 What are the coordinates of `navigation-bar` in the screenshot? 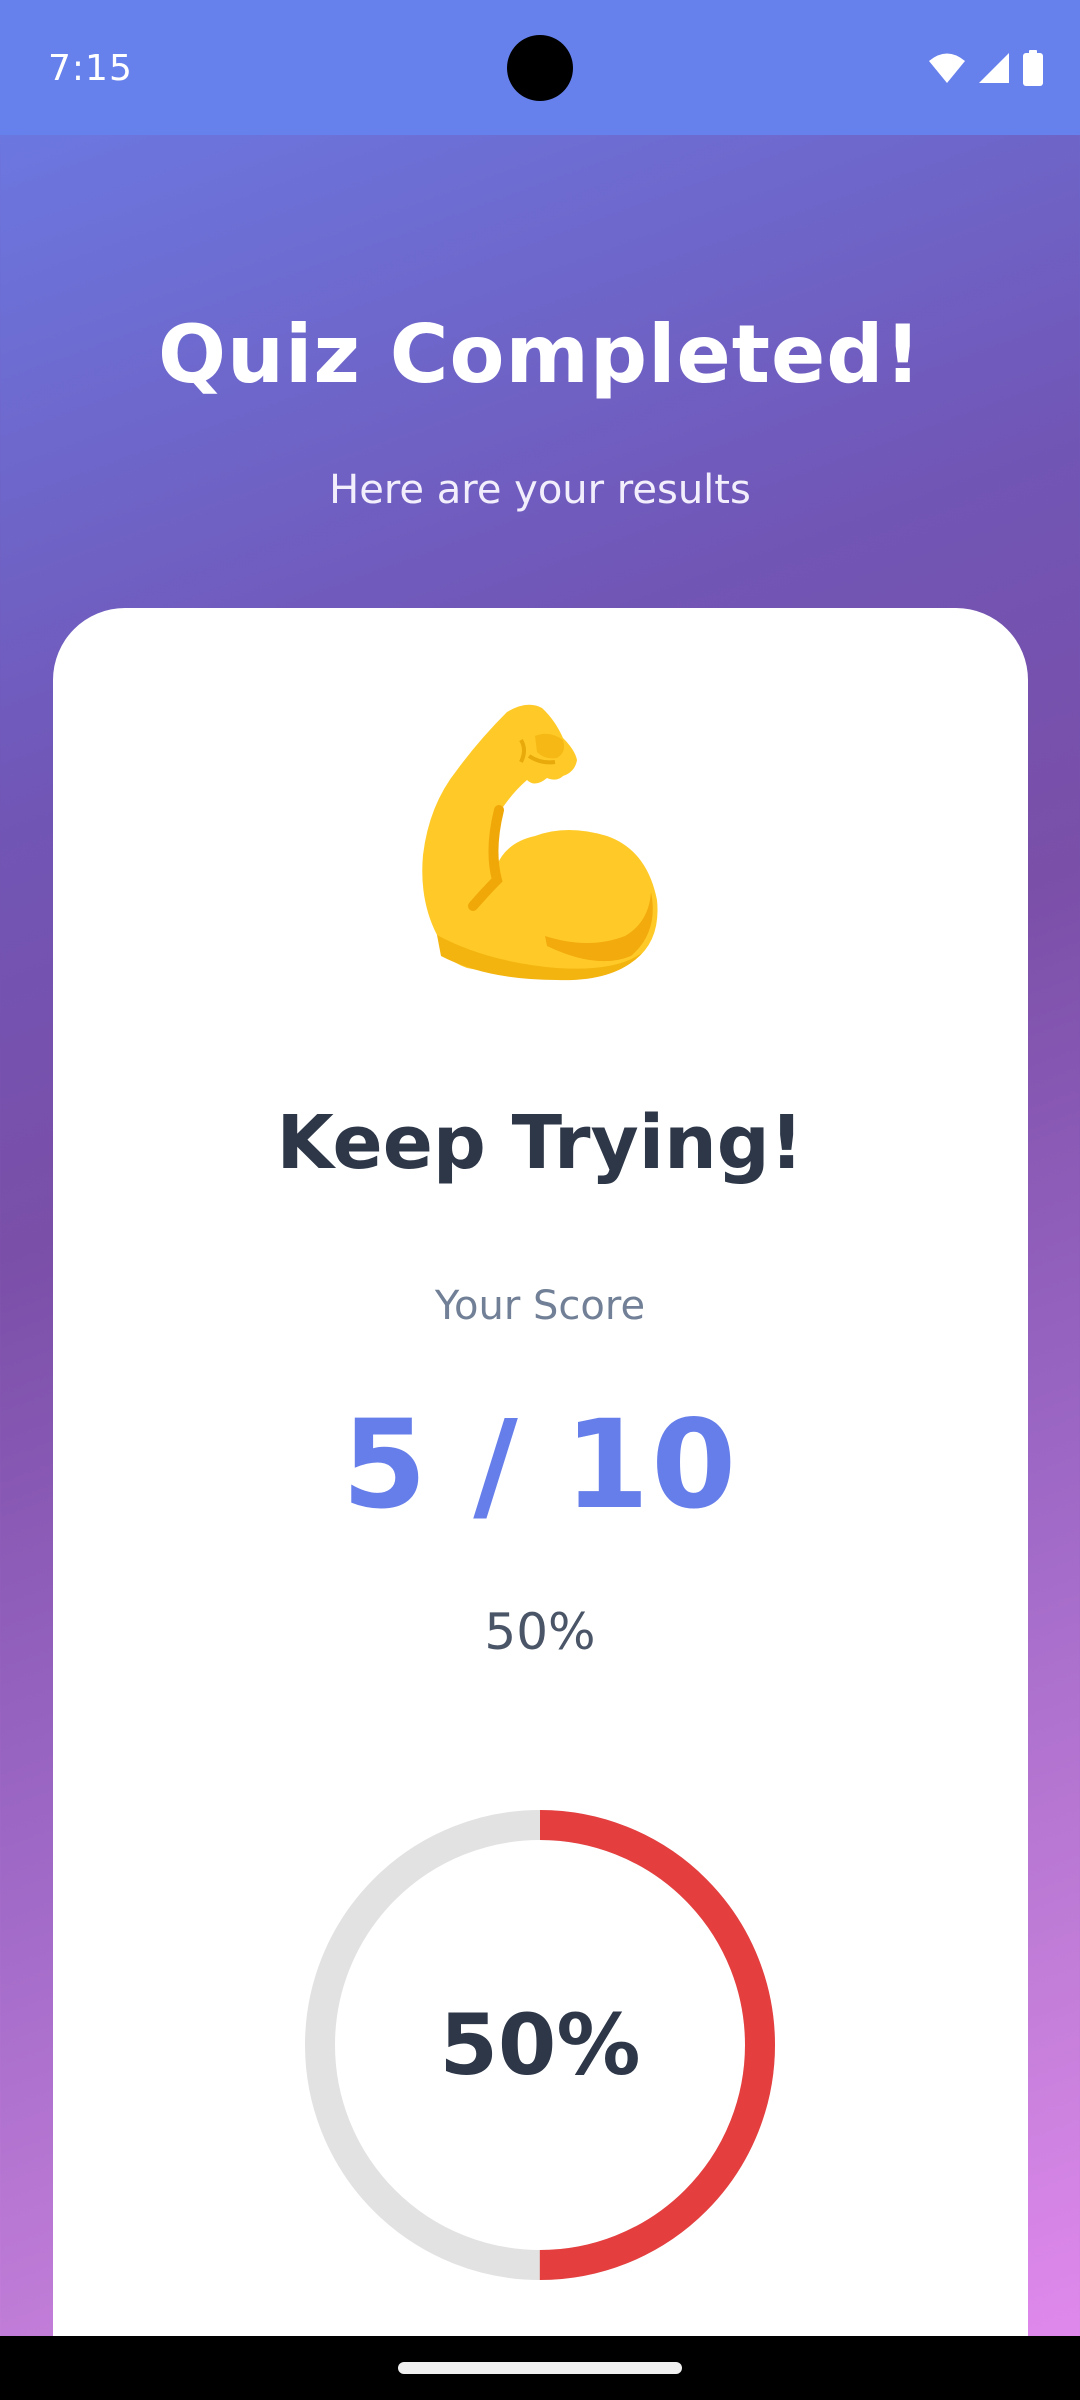 It's located at (540, 2368).